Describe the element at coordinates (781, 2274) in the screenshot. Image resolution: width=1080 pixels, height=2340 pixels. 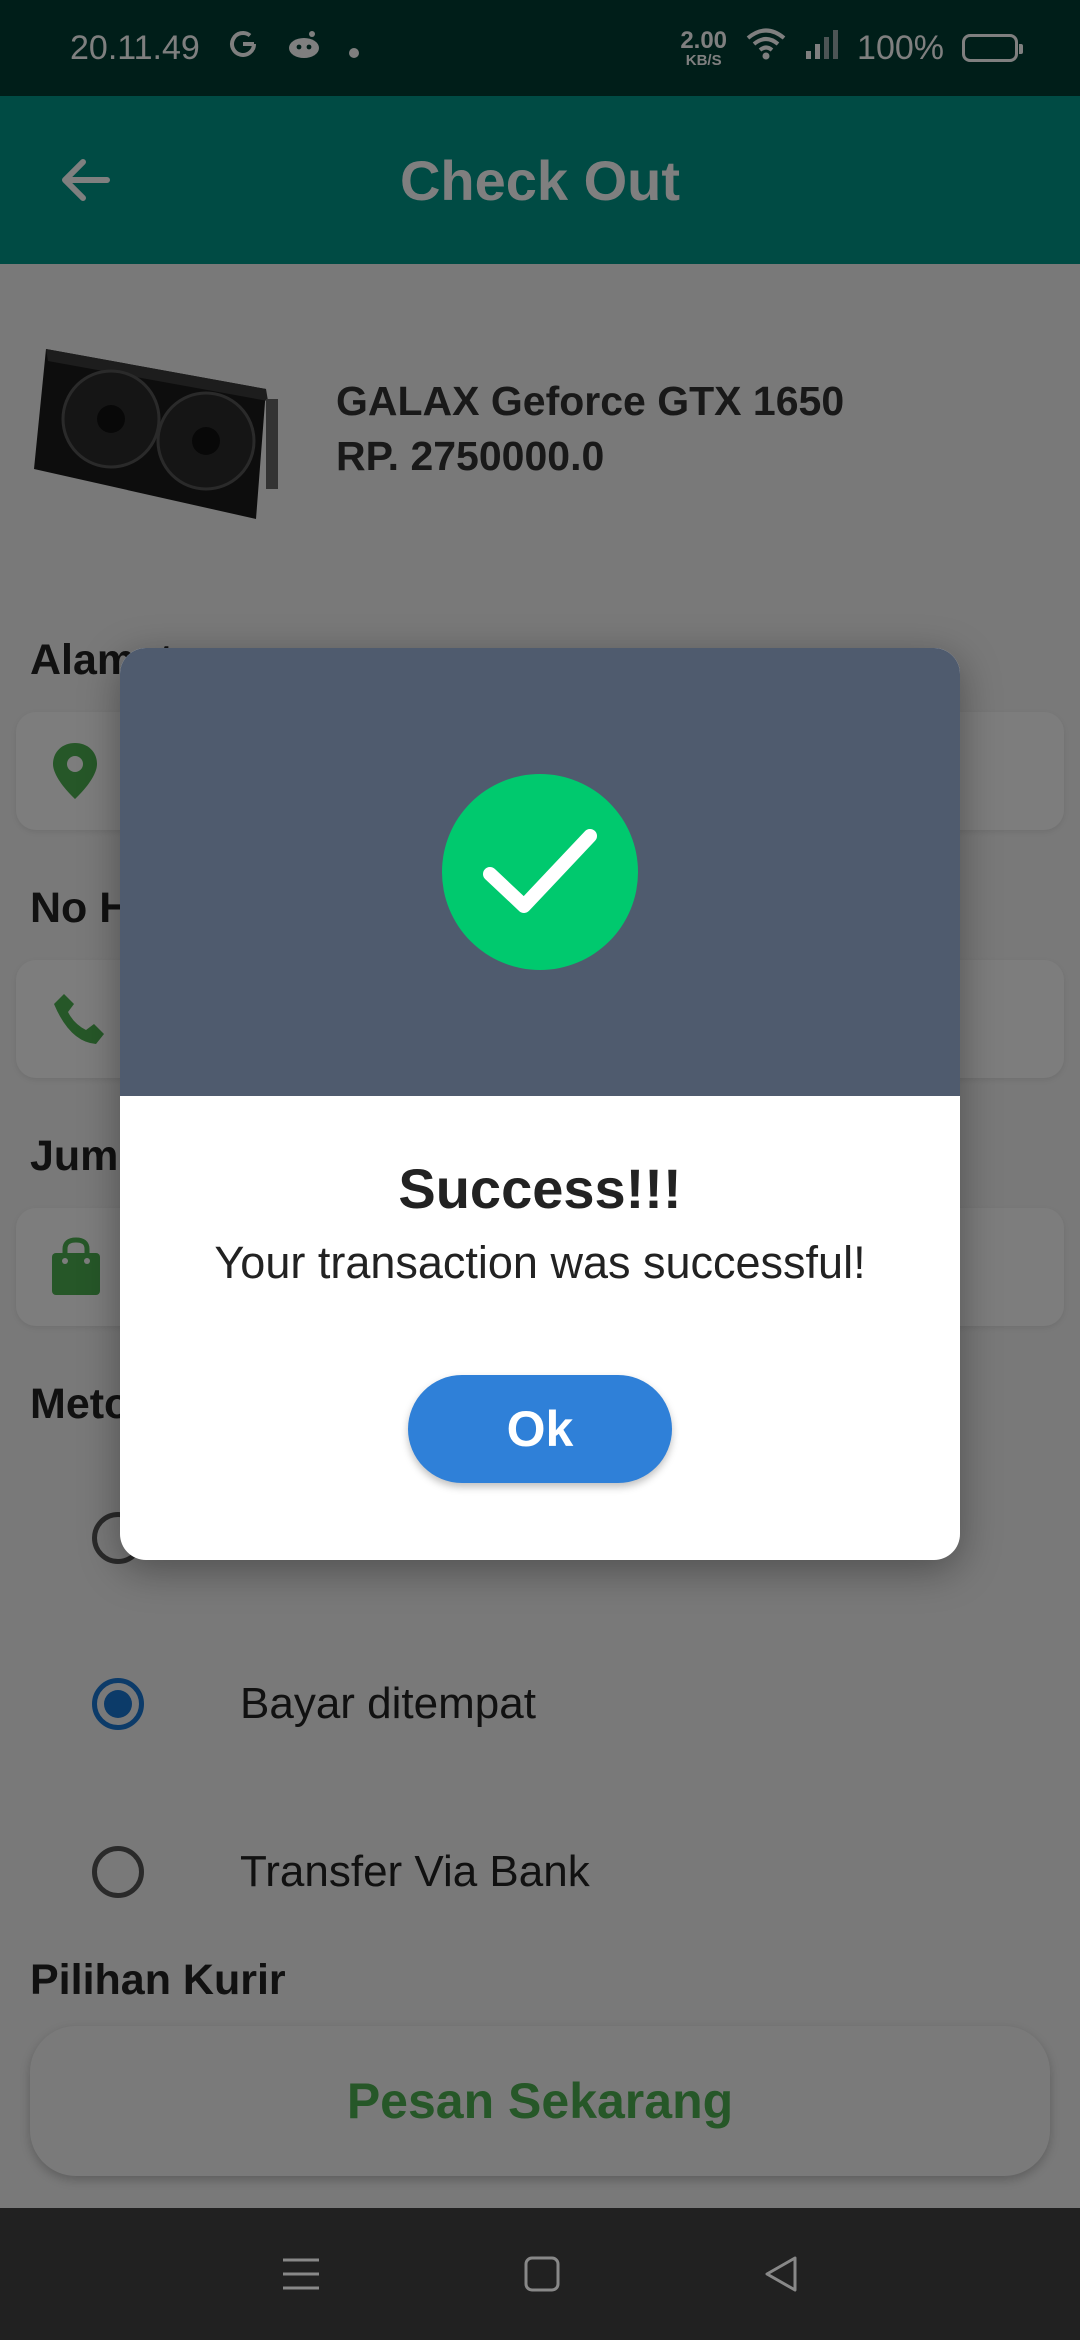
I see `back-triangle-icon` at that location.